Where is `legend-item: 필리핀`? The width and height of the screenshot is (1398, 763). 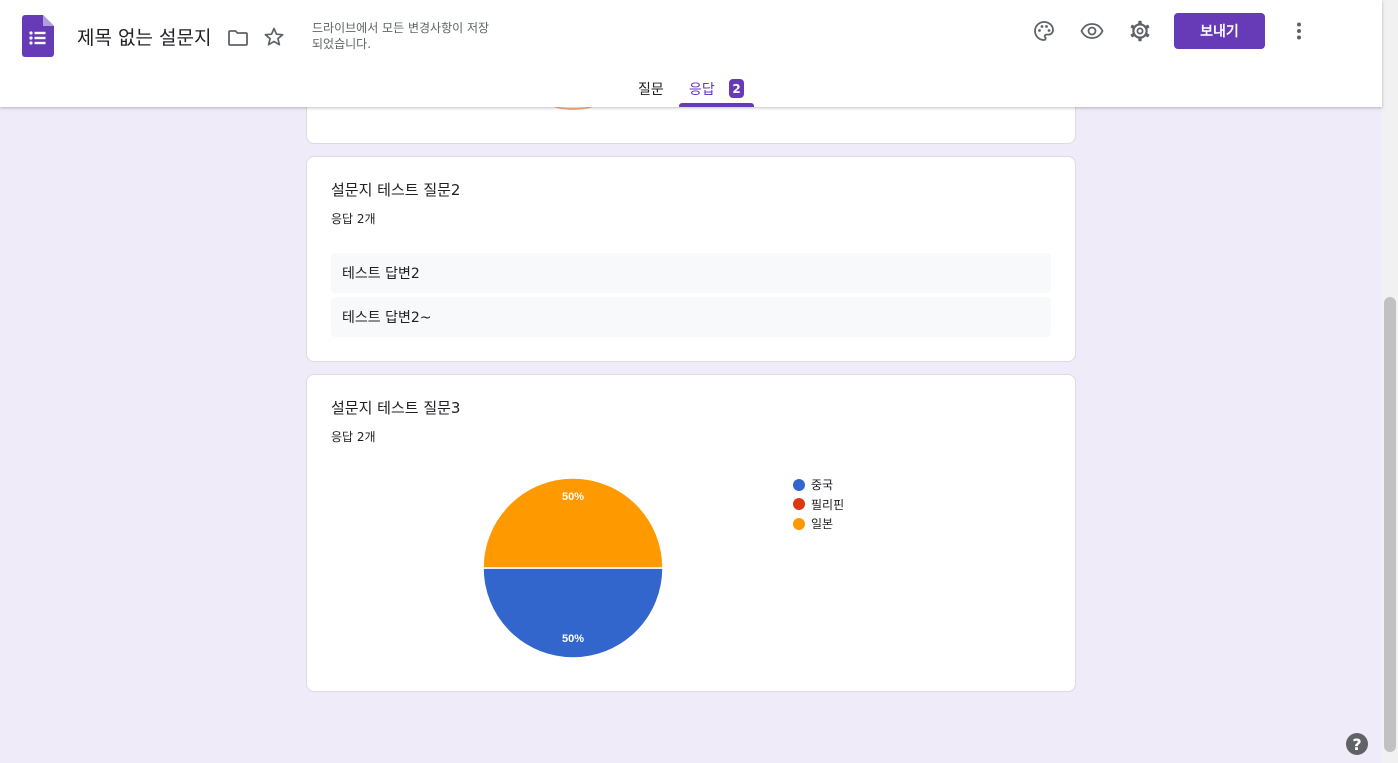
legend-item: 필리핀 is located at coordinates (818, 505).